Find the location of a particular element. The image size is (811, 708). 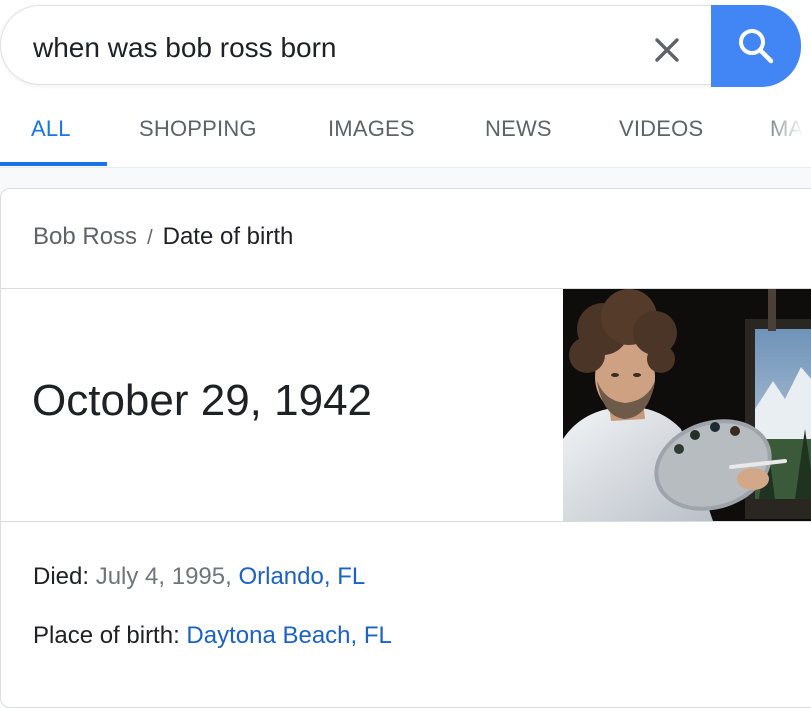

search-box is located at coordinates (400, 45).